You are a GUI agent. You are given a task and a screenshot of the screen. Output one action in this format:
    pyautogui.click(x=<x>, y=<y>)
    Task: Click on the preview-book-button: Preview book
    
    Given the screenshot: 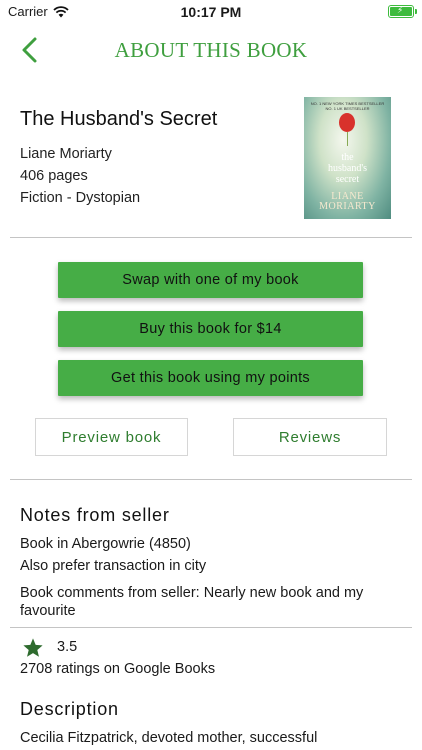 What is the action you would take?
    pyautogui.click(x=111, y=437)
    